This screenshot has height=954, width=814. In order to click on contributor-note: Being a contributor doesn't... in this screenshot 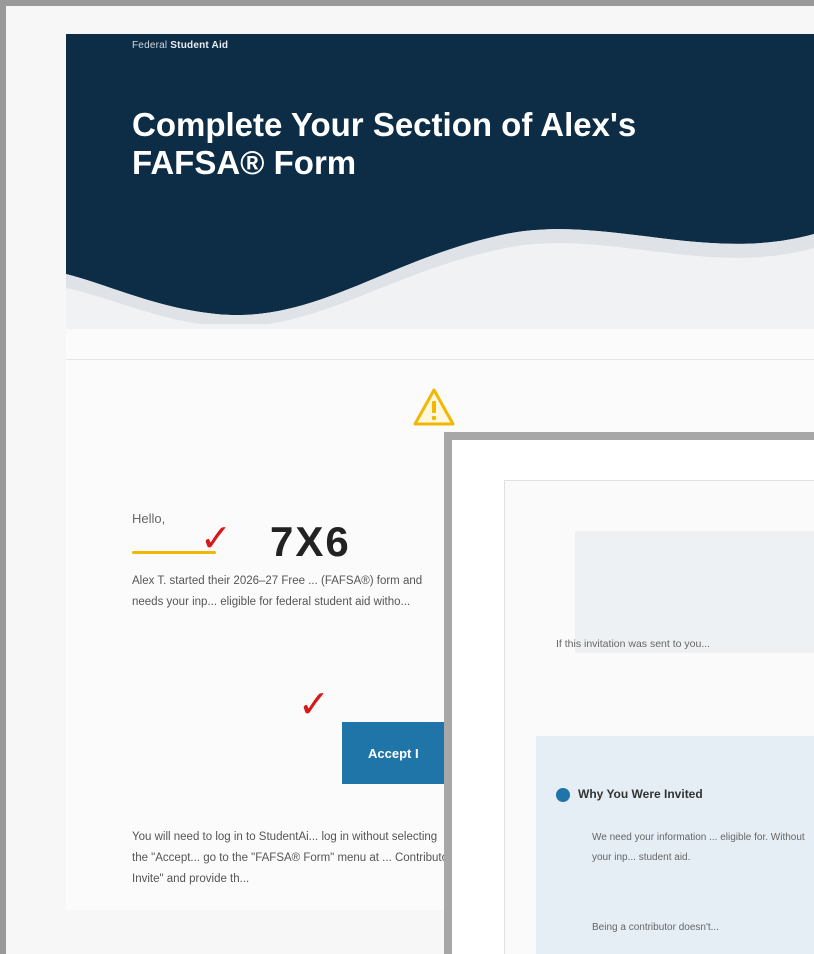, I will do `click(655, 927)`.